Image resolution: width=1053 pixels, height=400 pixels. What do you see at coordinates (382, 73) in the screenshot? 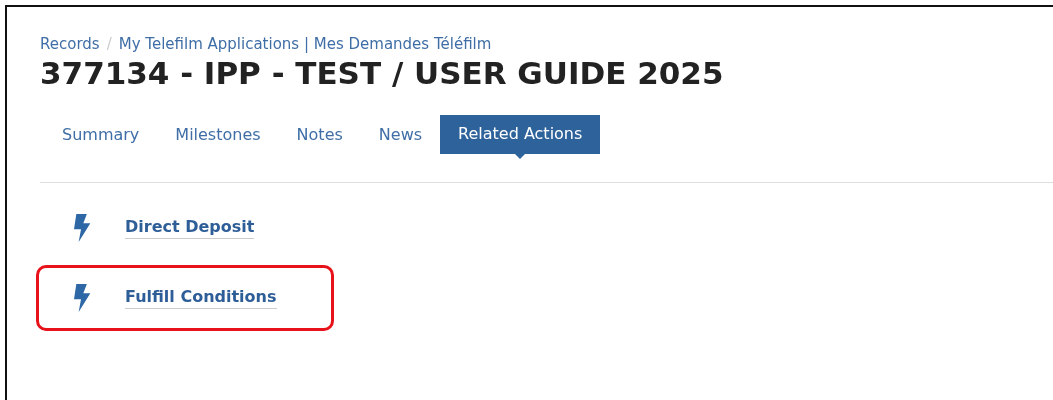
I see `page-title: 377134 - IPP - TEST / USER GUIDE 2025` at bounding box center [382, 73].